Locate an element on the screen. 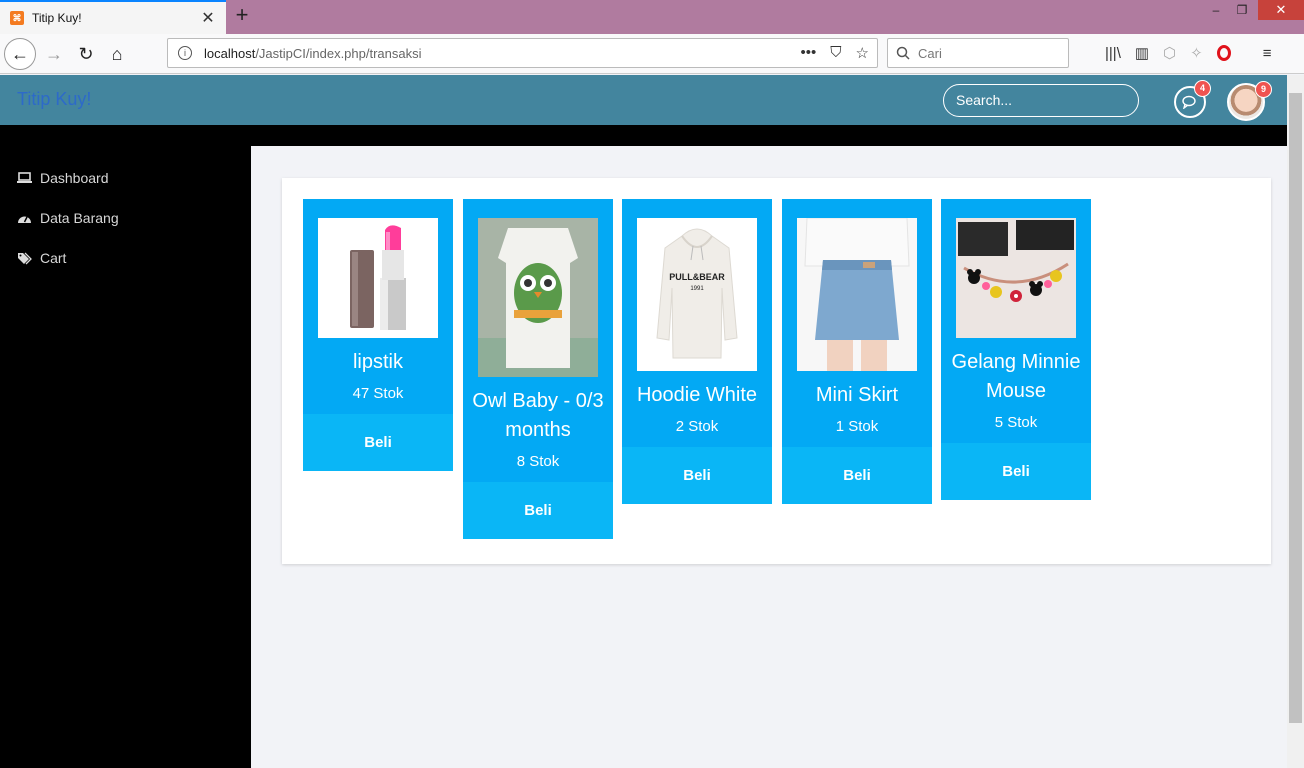  forward-button: → is located at coordinates (54, 54).